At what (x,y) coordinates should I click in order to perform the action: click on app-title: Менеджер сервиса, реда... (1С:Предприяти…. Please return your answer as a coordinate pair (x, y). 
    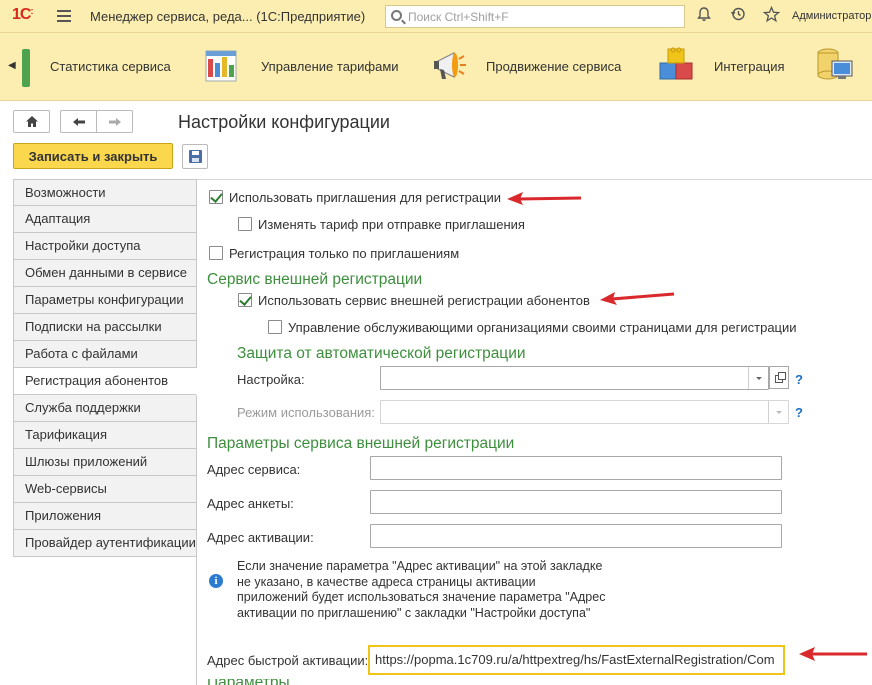
    Looking at the image, I should click on (228, 16).